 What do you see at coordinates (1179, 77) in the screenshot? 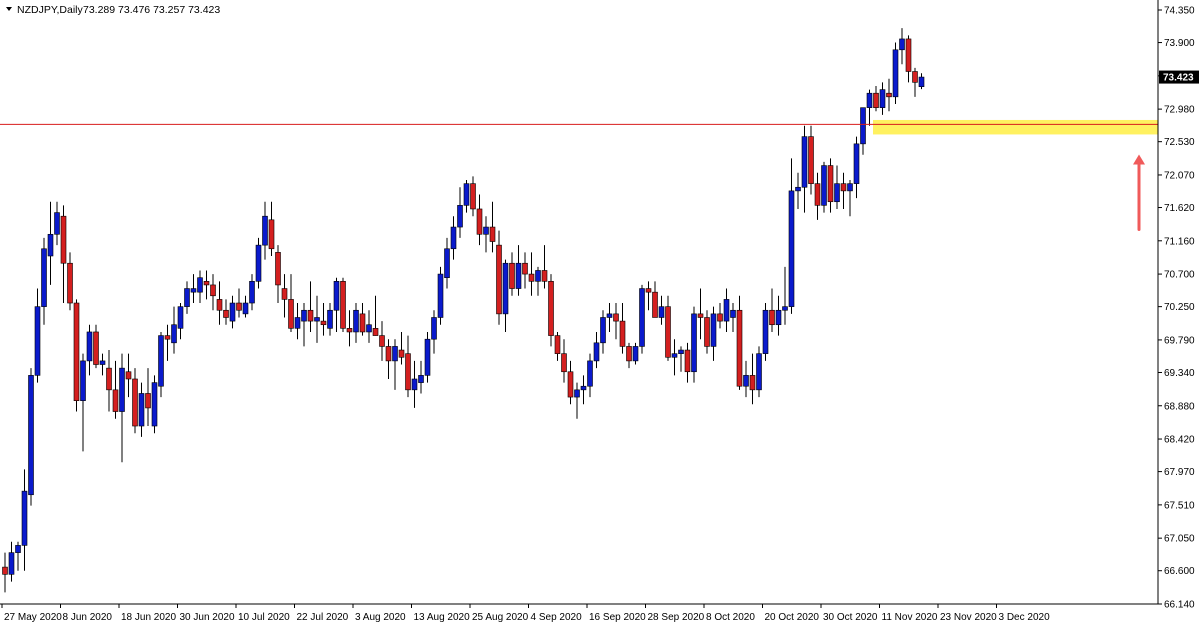
I see `current-price-tag: 73.423` at bounding box center [1179, 77].